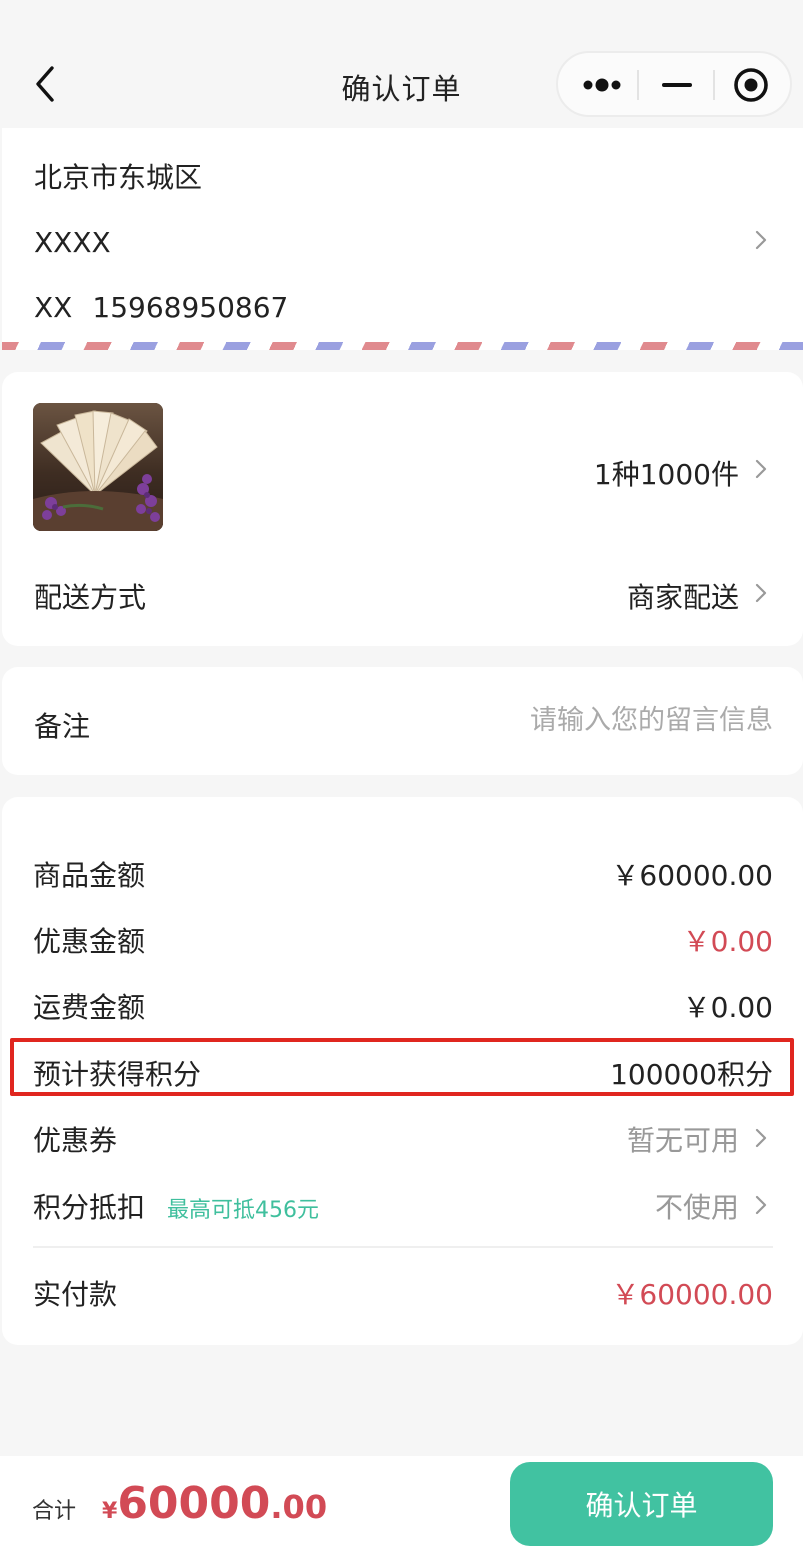 This screenshot has width=803, height=1549. What do you see at coordinates (402, 1292) in the screenshot?
I see `paid-row: 实付款 ￥60000.00` at bounding box center [402, 1292].